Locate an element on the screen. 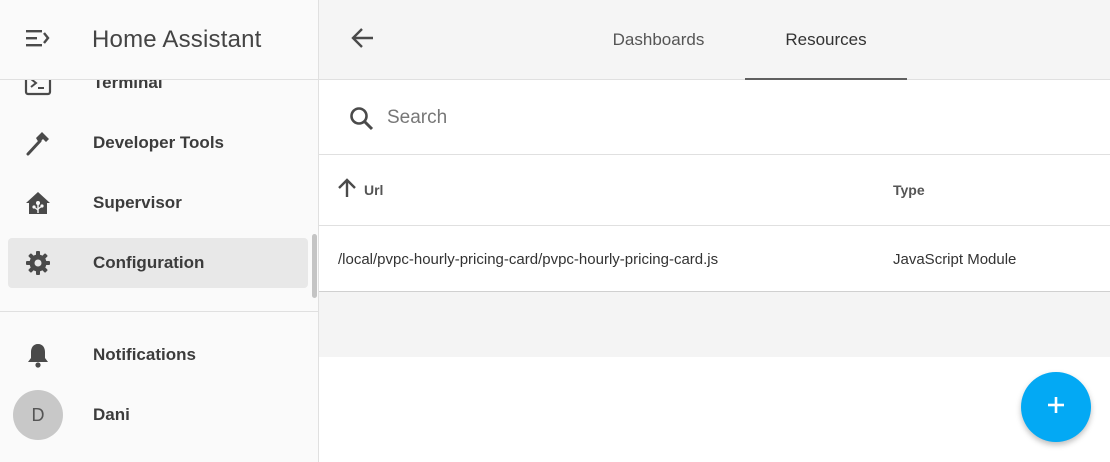  tab-label: Resources is located at coordinates (826, 39).